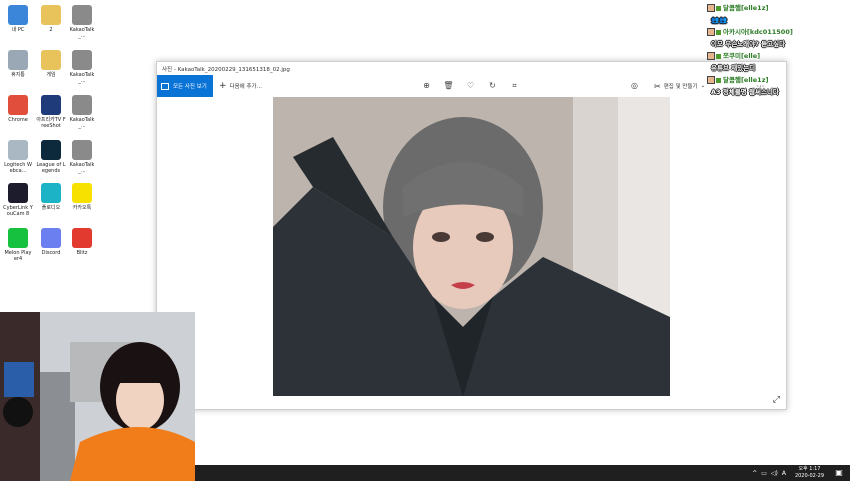 This screenshot has height=481, width=850. What do you see at coordinates (82, 105) in the screenshot?
I see `kakao3-icon` at bounding box center [82, 105].